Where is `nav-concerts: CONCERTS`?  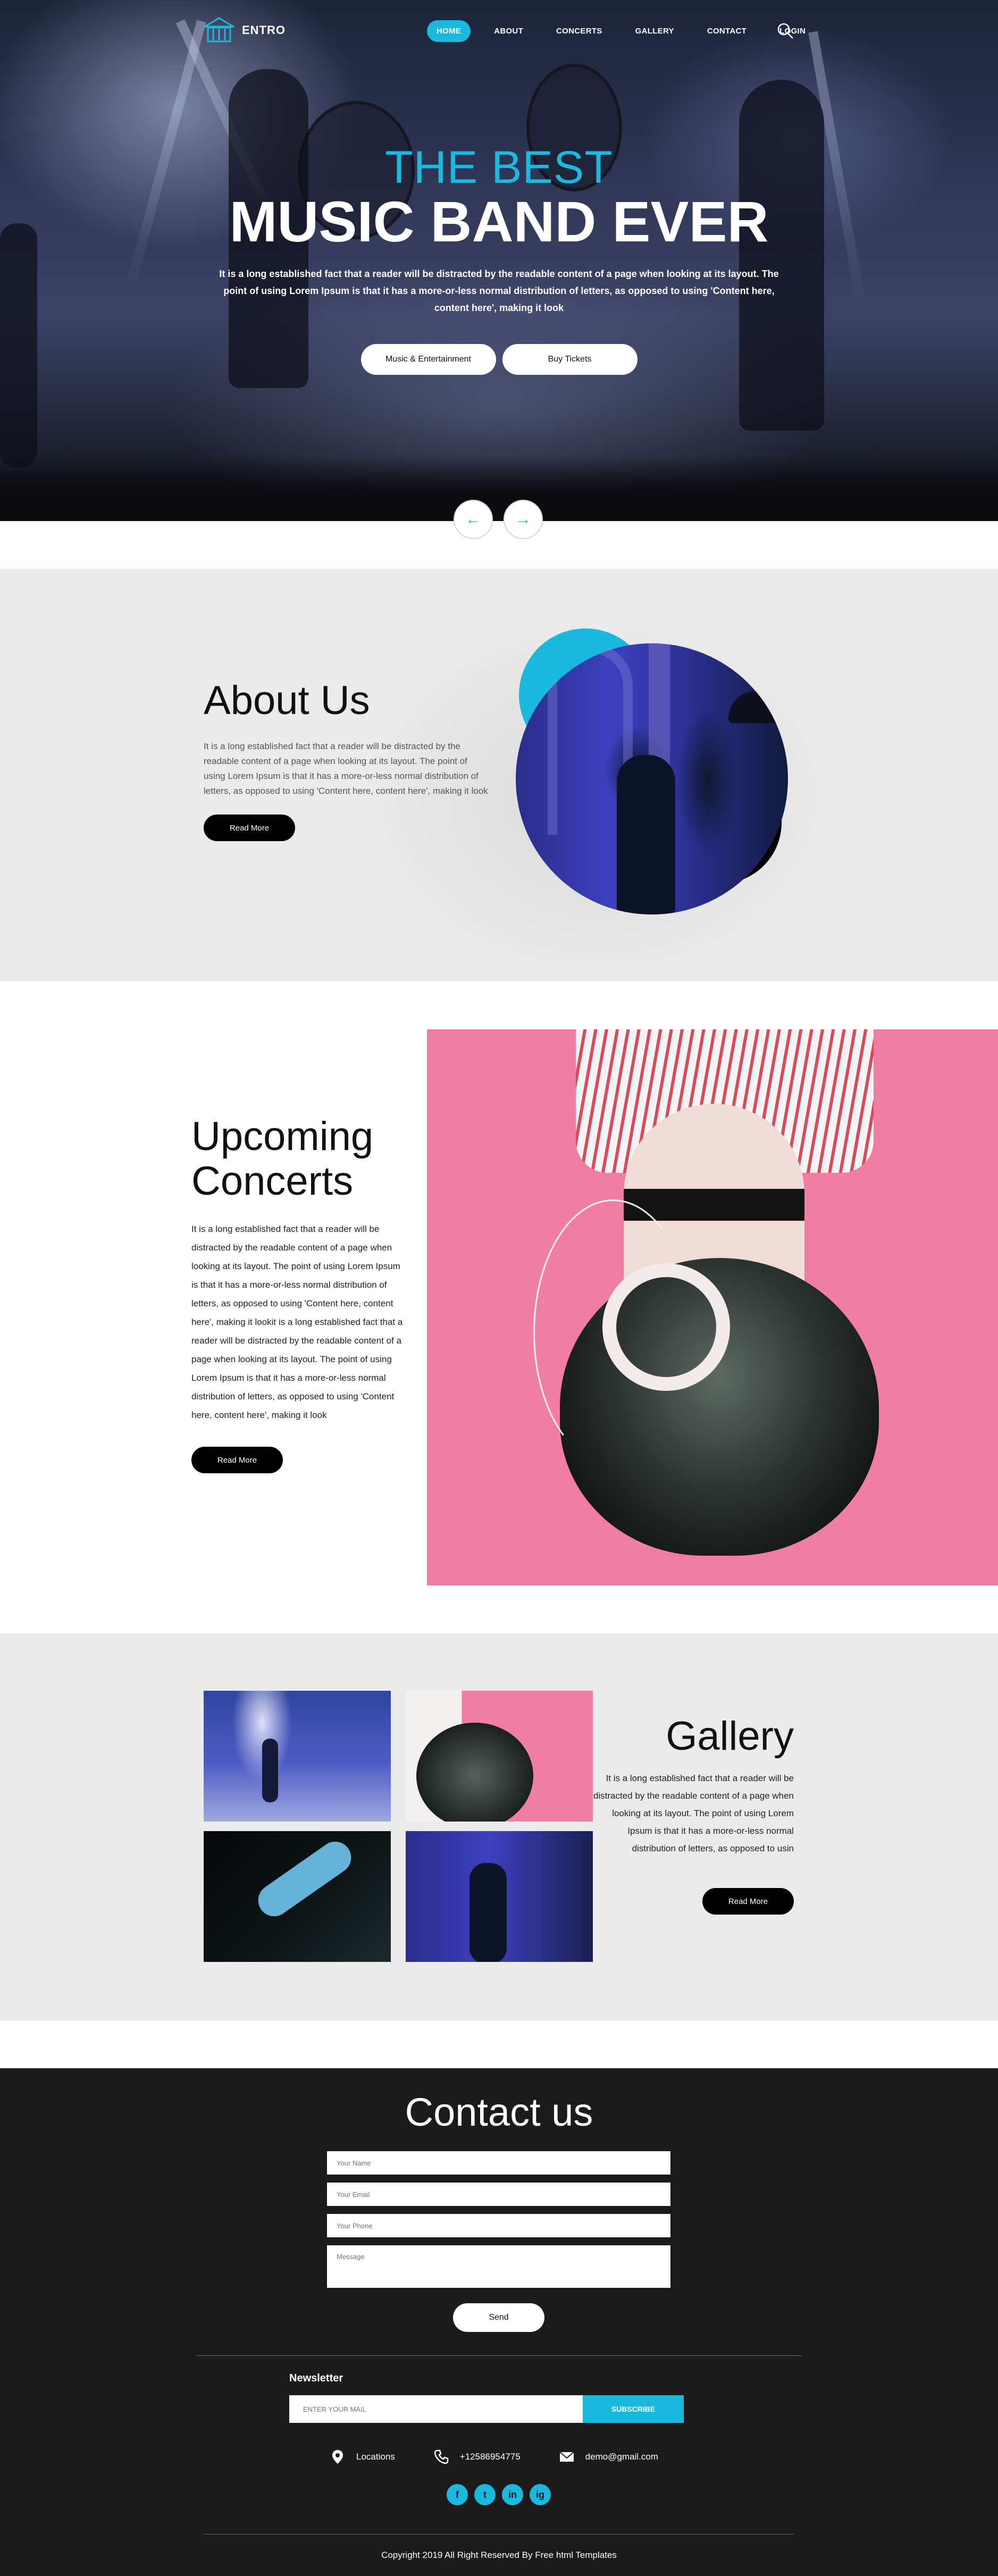
nav-concerts: CONCERTS is located at coordinates (579, 31).